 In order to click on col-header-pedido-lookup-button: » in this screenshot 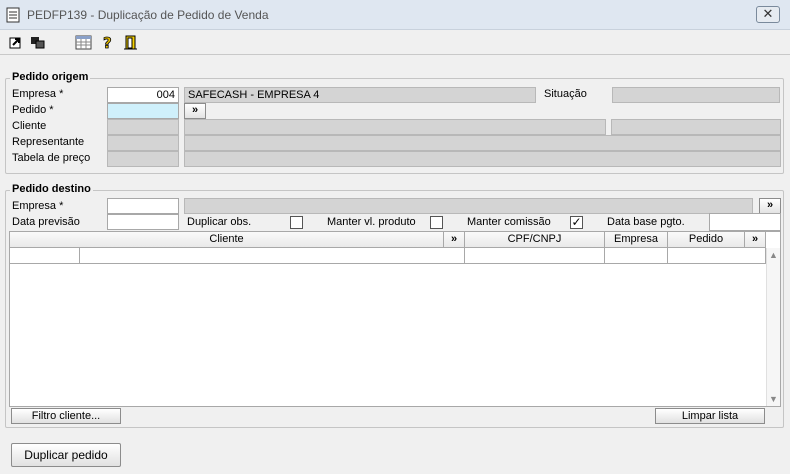, I will do `click(755, 240)`.